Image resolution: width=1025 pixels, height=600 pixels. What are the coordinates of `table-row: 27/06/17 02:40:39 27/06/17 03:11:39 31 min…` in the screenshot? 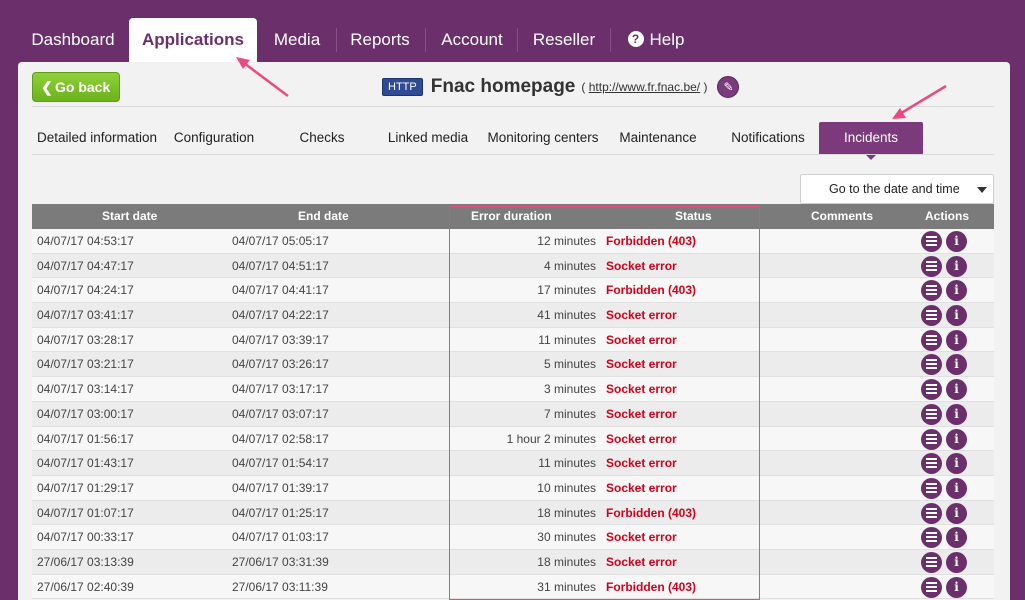 It's located at (513, 587).